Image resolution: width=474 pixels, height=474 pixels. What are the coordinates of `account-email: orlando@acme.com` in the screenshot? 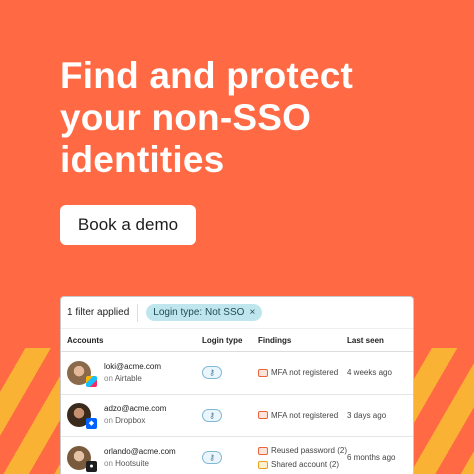 It's located at (140, 451).